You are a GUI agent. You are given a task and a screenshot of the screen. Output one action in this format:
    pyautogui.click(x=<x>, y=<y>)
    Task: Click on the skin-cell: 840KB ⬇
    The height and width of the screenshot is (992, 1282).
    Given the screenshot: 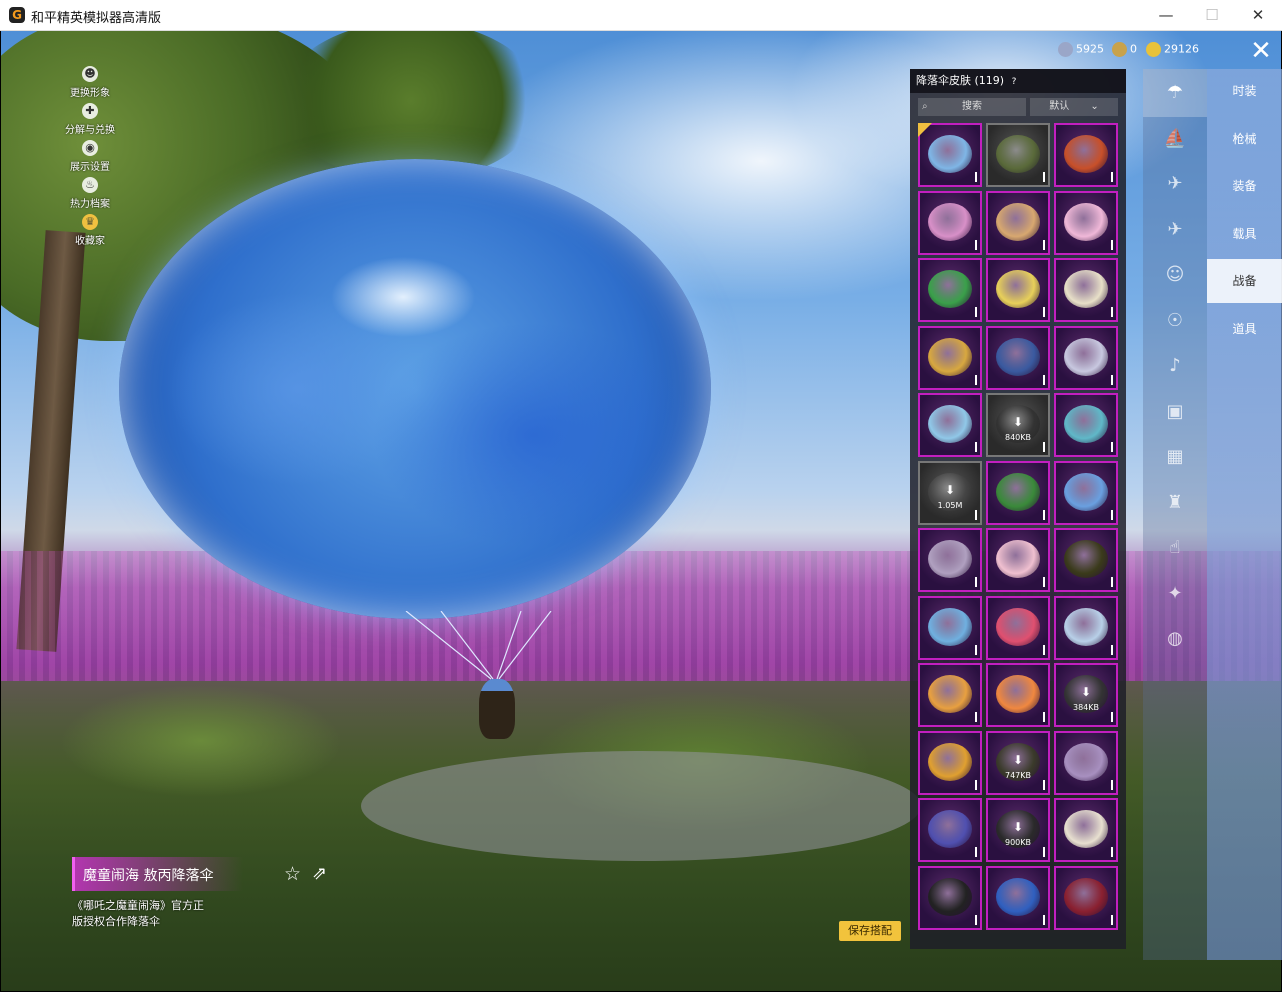 What is the action you would take?
    pyautogui.click(x=1018, y=425)
    